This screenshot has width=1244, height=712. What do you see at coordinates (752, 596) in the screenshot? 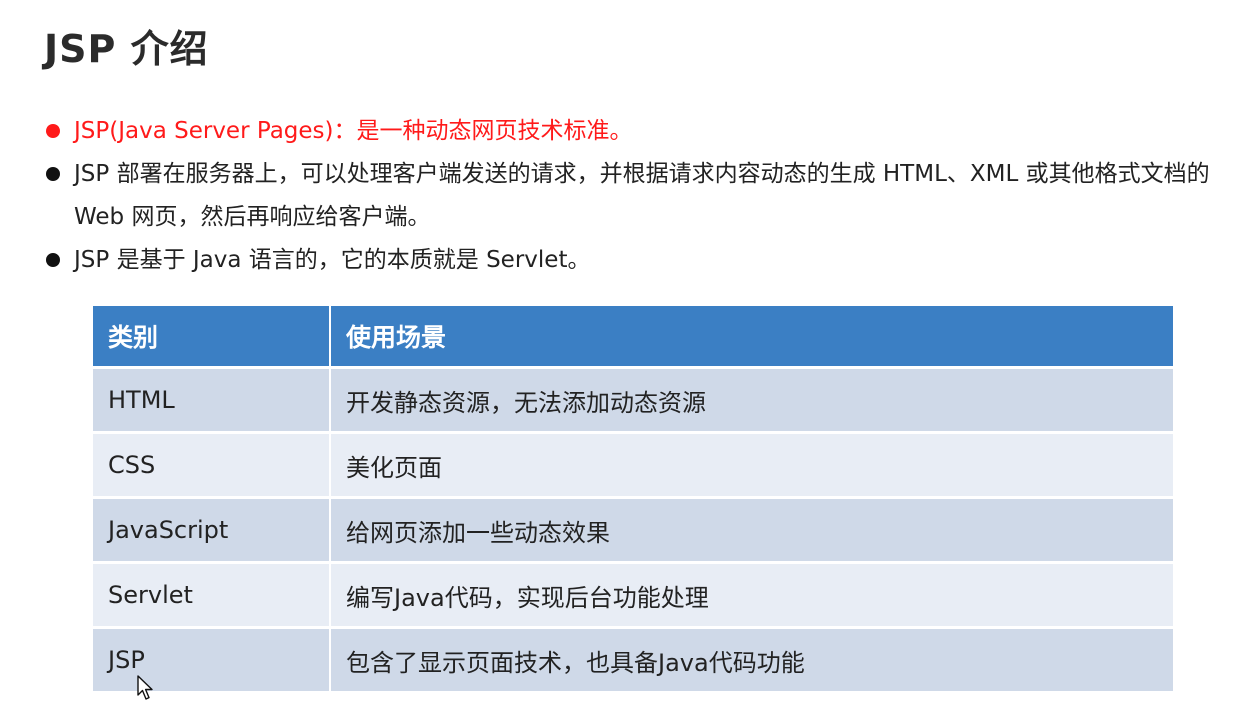
I see `table-cell-usage: 编写Java代码，实现后台功能处理` at bounding box center [752, 596].